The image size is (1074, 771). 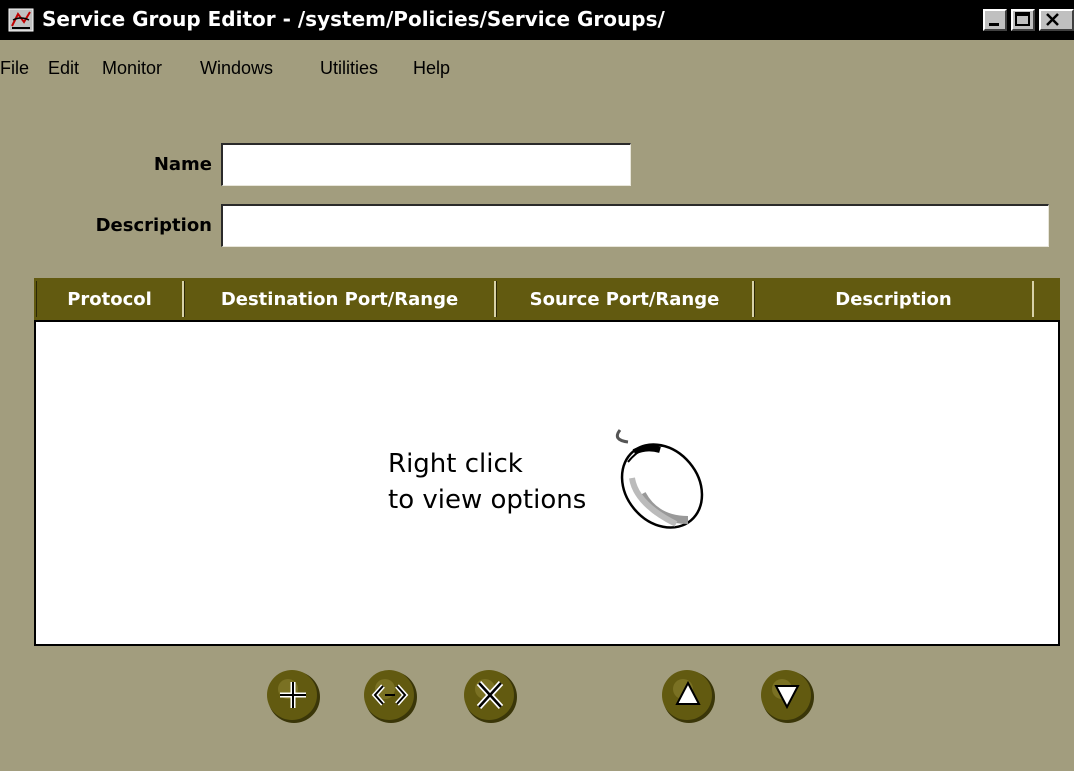 I want to click on menu-utilities: Utilities, so click(x=349, y=68).